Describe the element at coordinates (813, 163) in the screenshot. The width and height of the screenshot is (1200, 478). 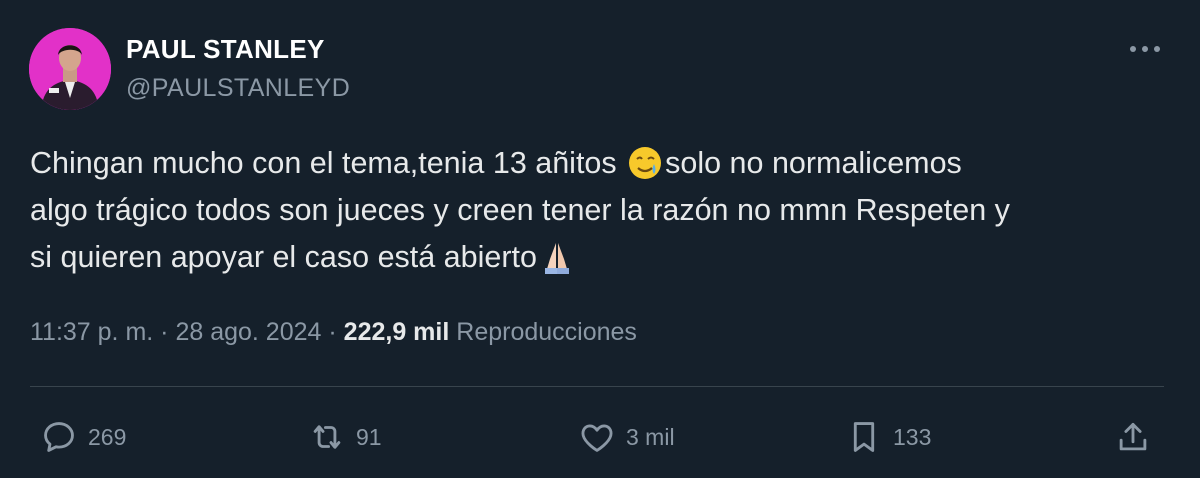
I see `tweet-line-text: solo no normalicemos` at that location.